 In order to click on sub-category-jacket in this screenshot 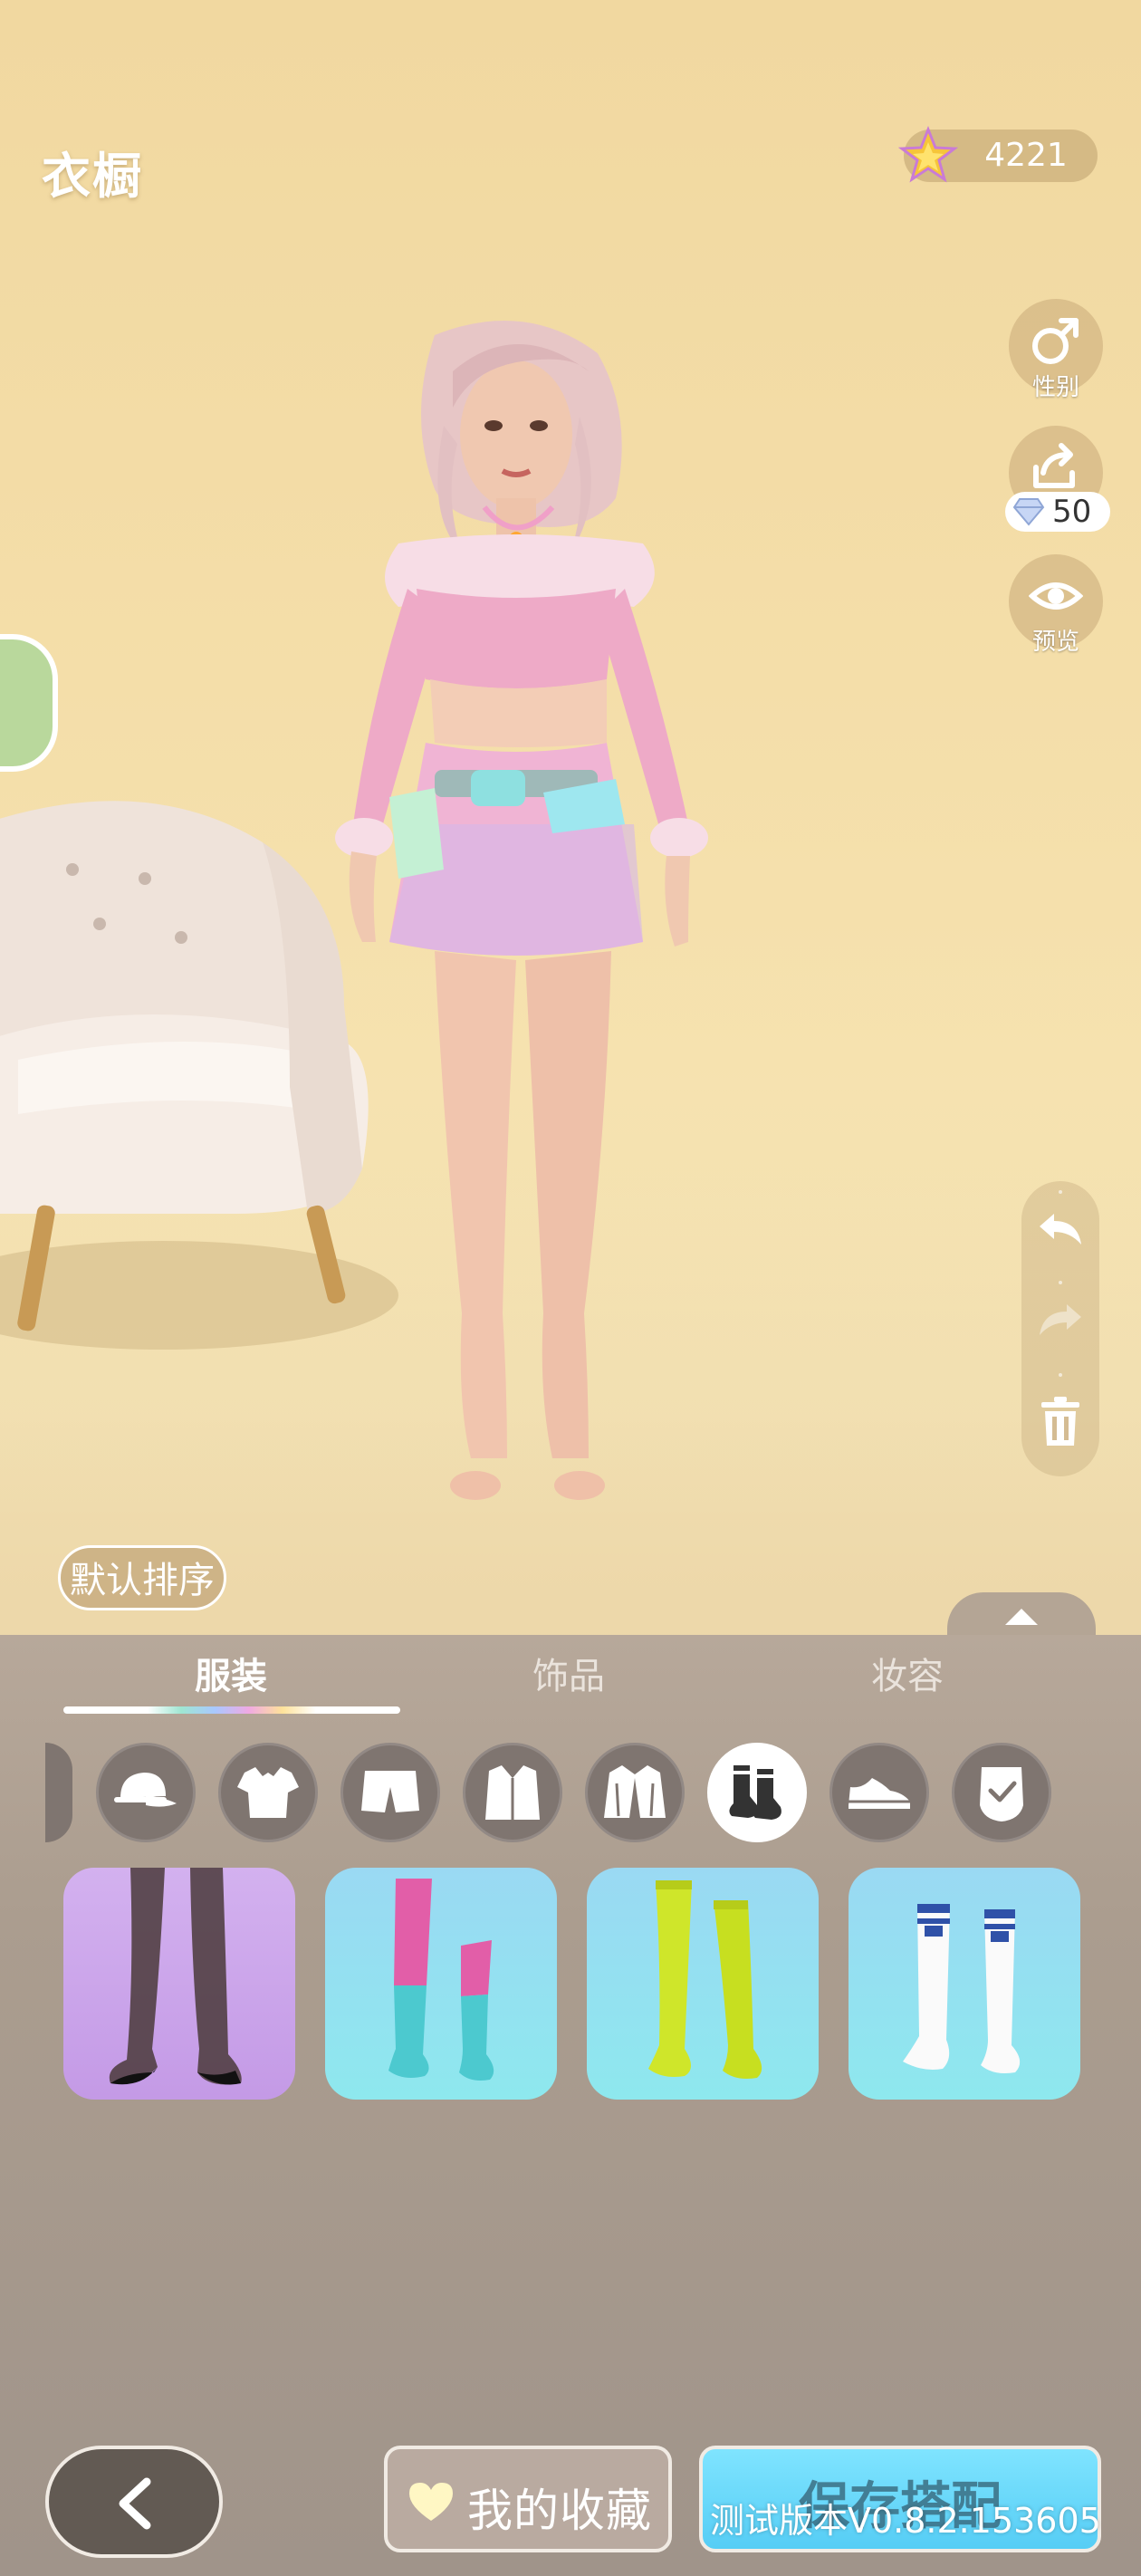, I will do `click(635, 1792)`.